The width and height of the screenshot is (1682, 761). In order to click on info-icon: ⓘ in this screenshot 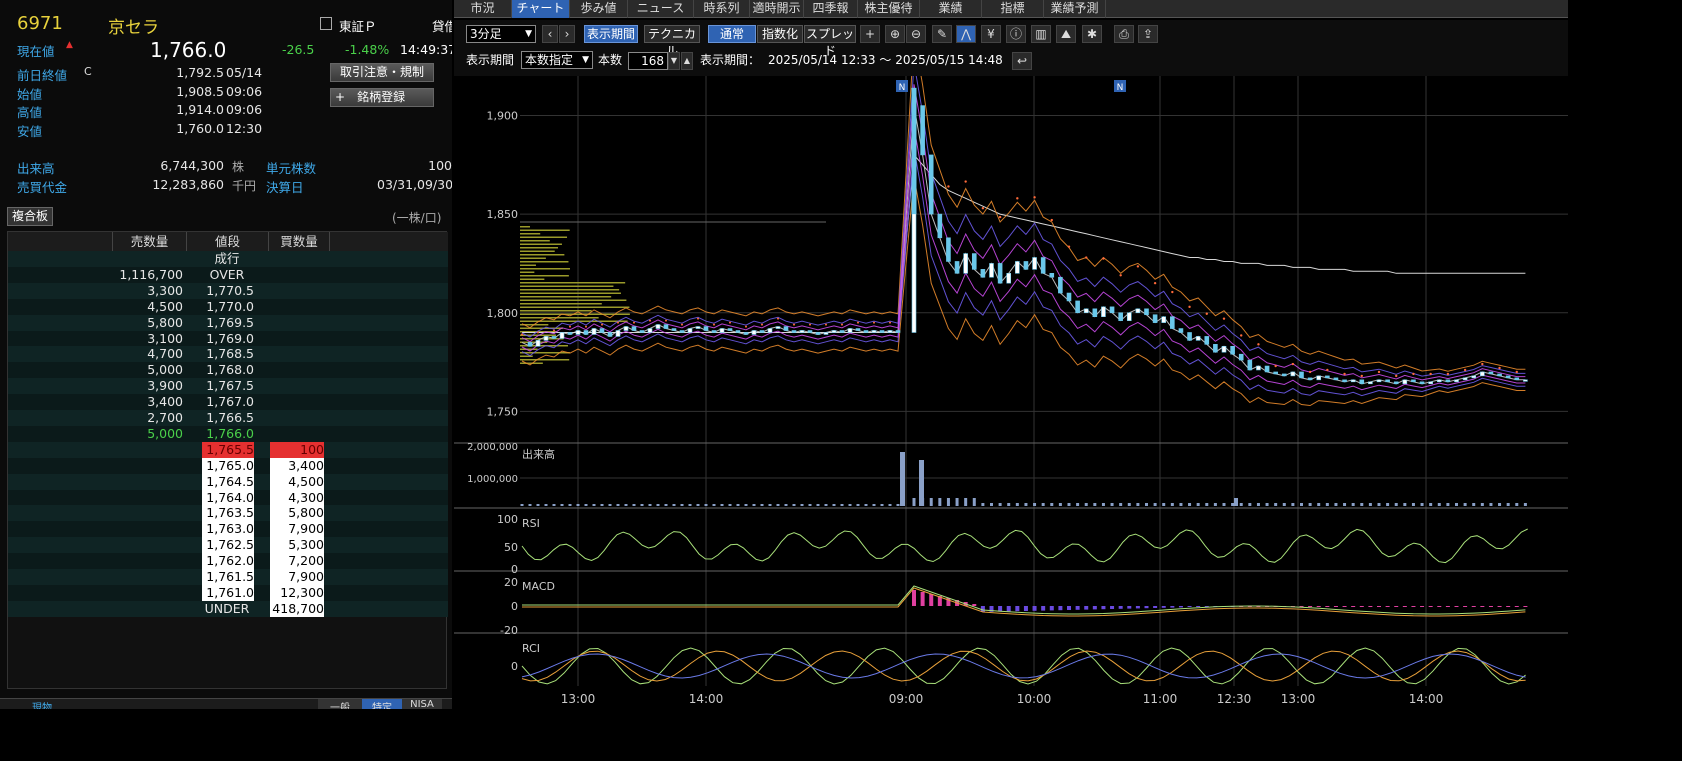, I will do `click(1016, 34)`.